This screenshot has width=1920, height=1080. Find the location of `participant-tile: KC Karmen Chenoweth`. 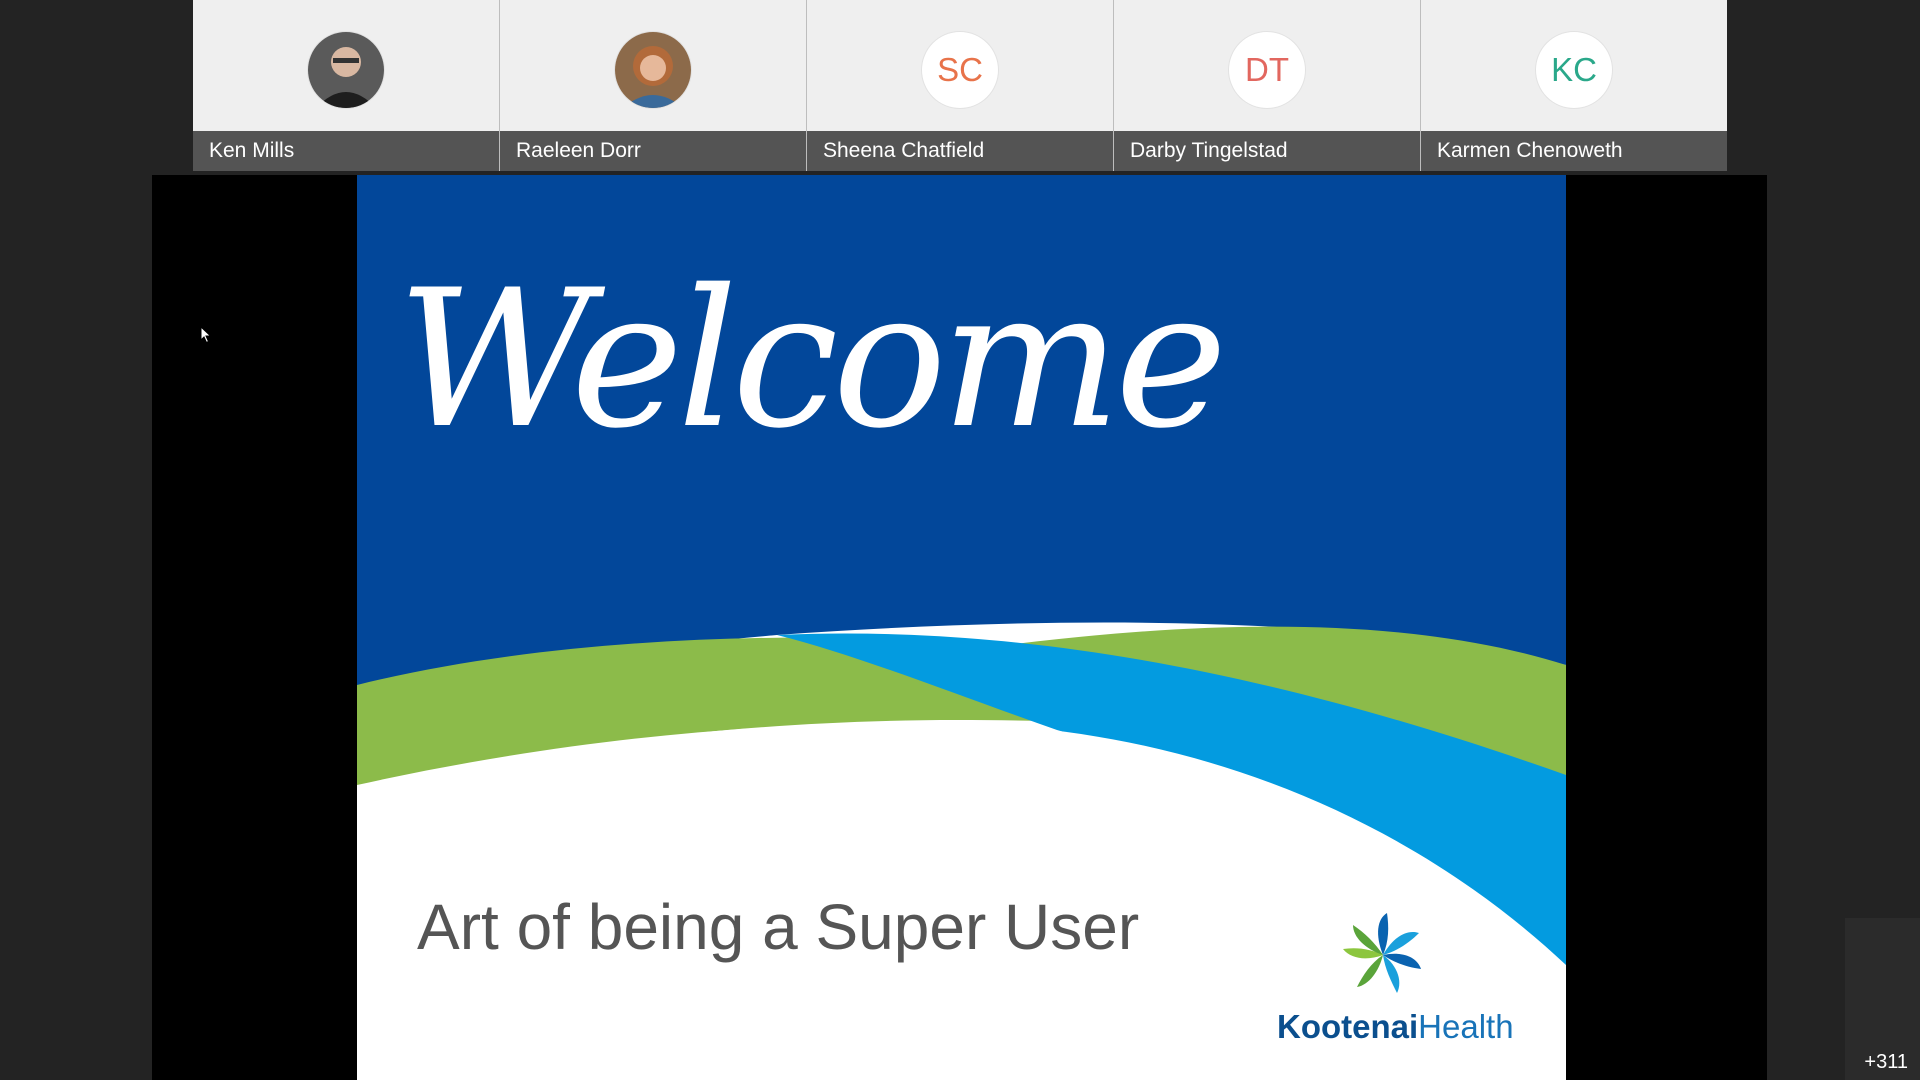

participant-tile: KC Karmen Chenoweth is located at coordinates (1574, 85).